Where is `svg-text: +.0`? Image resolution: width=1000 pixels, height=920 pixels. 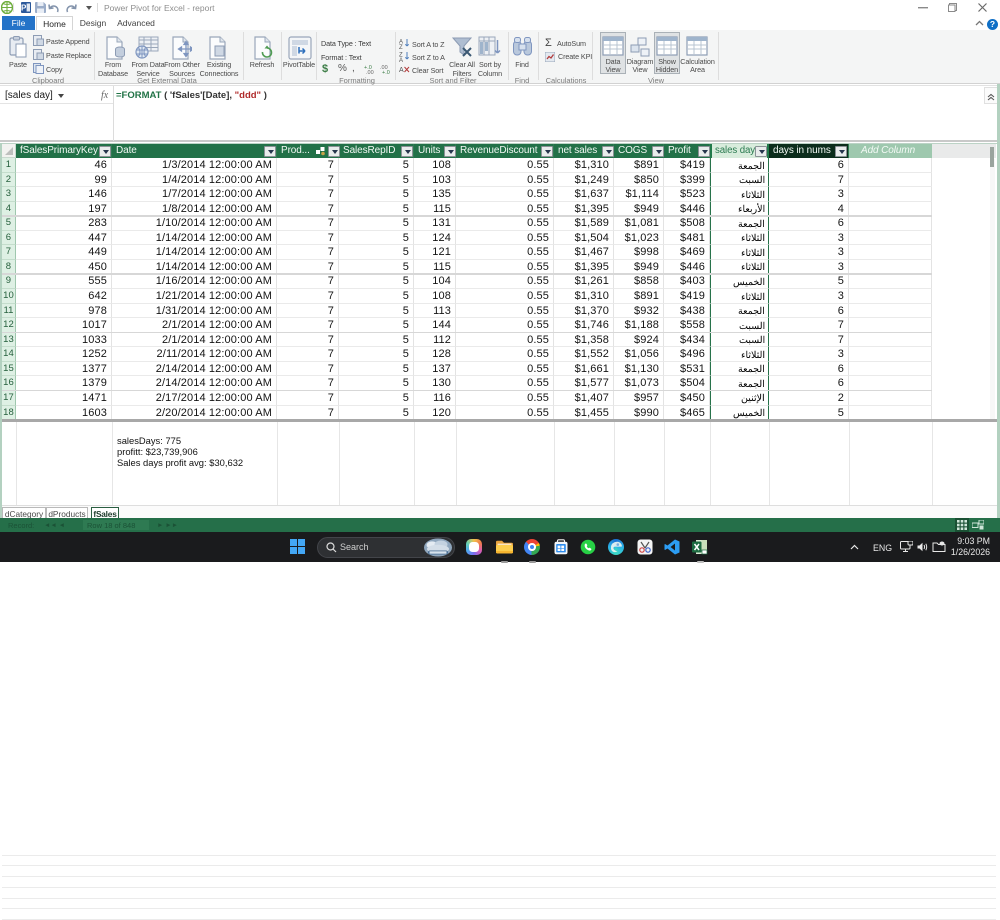
svg-text: +.0 is located at coordinates (386, 72).